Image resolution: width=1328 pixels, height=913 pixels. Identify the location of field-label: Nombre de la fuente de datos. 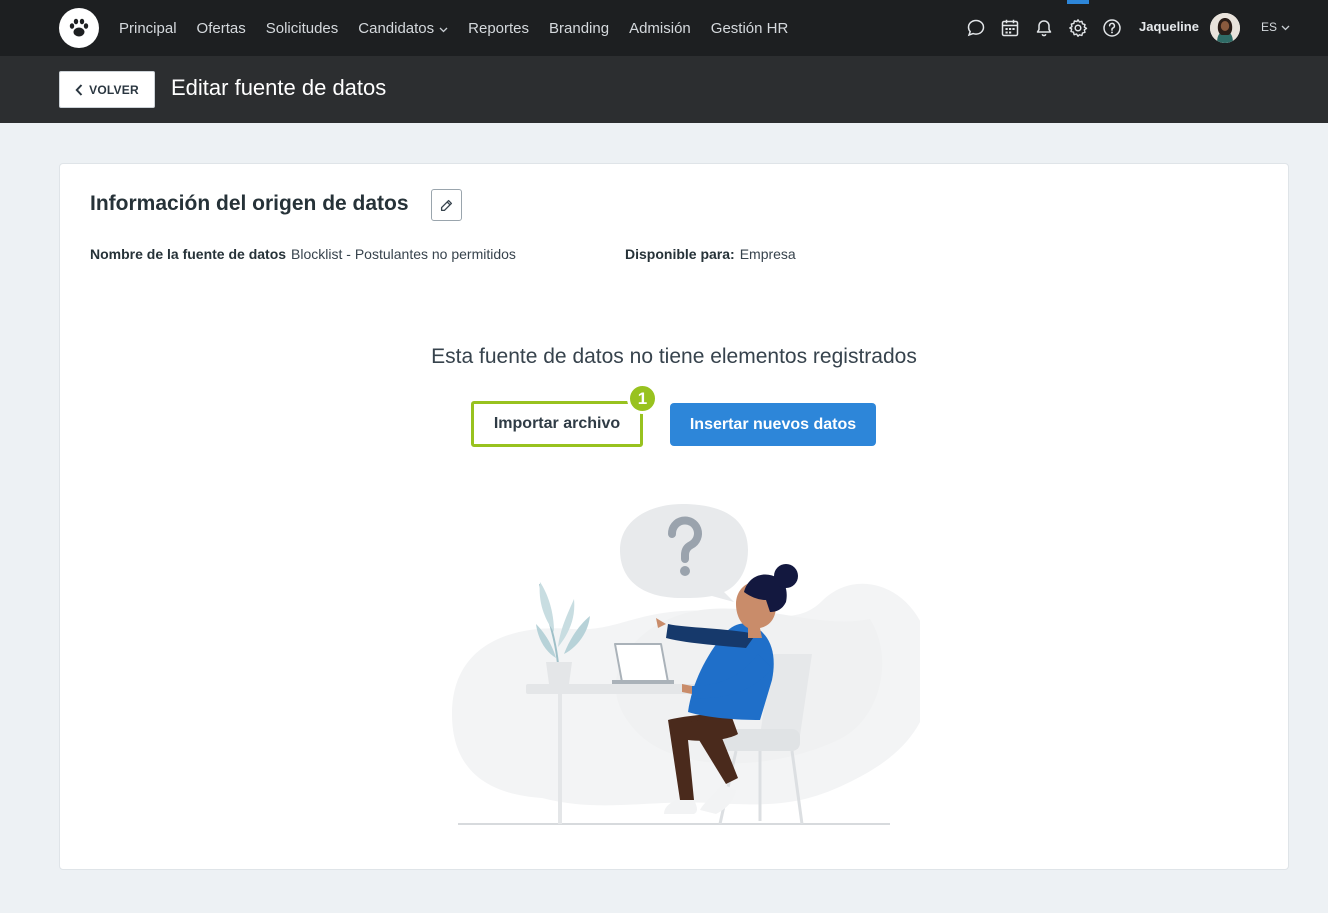
(188, 254).